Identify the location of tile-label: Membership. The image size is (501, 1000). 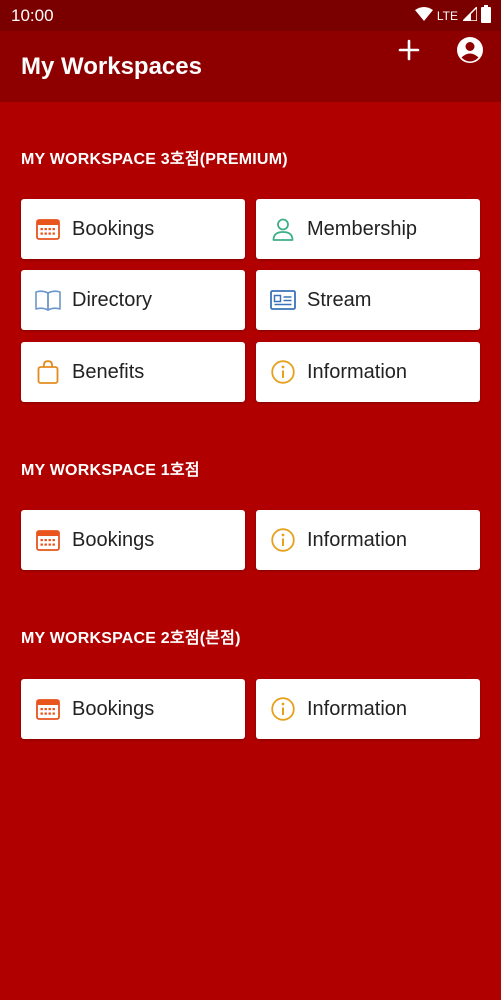
(362, 228).